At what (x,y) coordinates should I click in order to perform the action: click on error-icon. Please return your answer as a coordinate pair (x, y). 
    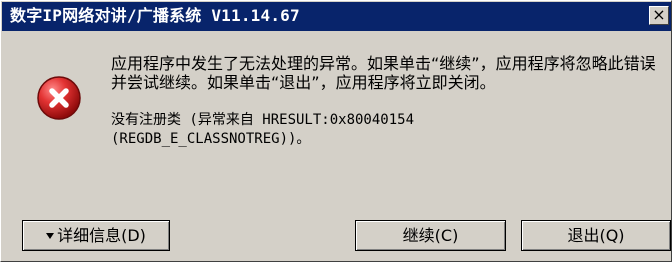
    Looking at the image, I should click on (59, 98).